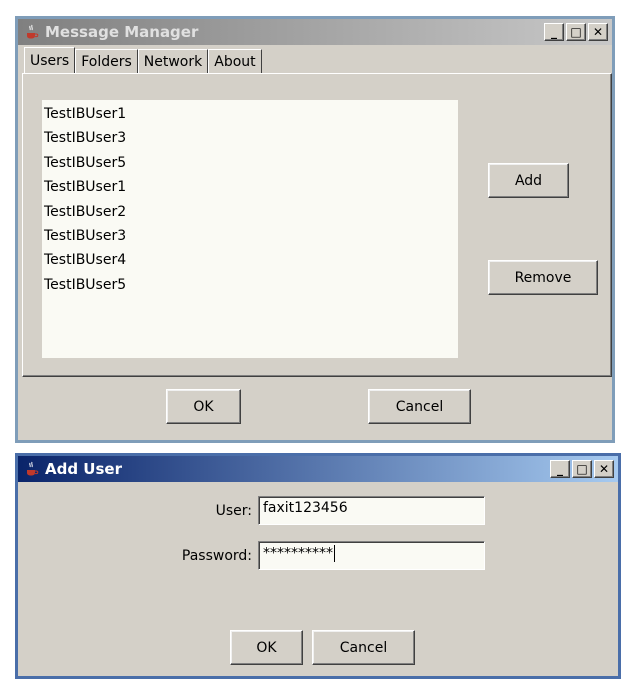 The image size is (626, 688). Describe the element at coordinates (106, 61) in the screenshot. I see `tab-folders: Folders` at that location.